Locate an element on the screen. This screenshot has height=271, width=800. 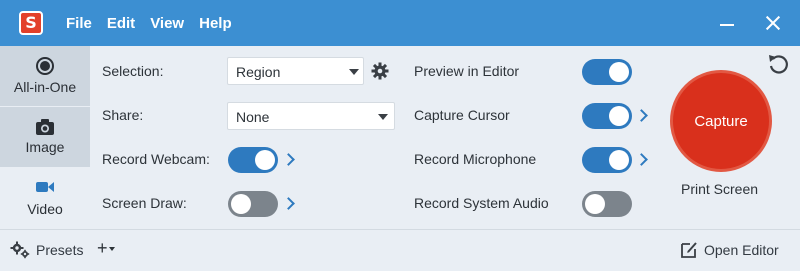
record-system-audio-toggle is located at coordinates (607, 204).